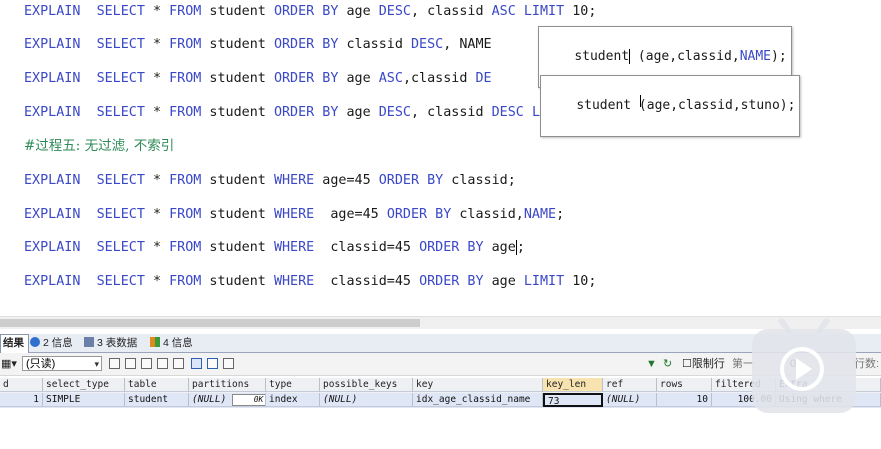 This screenshot has height=449, width=881. Describe the element at coordinates (196, 363) in the screenshot. I see `grid-view-icon` at that location.